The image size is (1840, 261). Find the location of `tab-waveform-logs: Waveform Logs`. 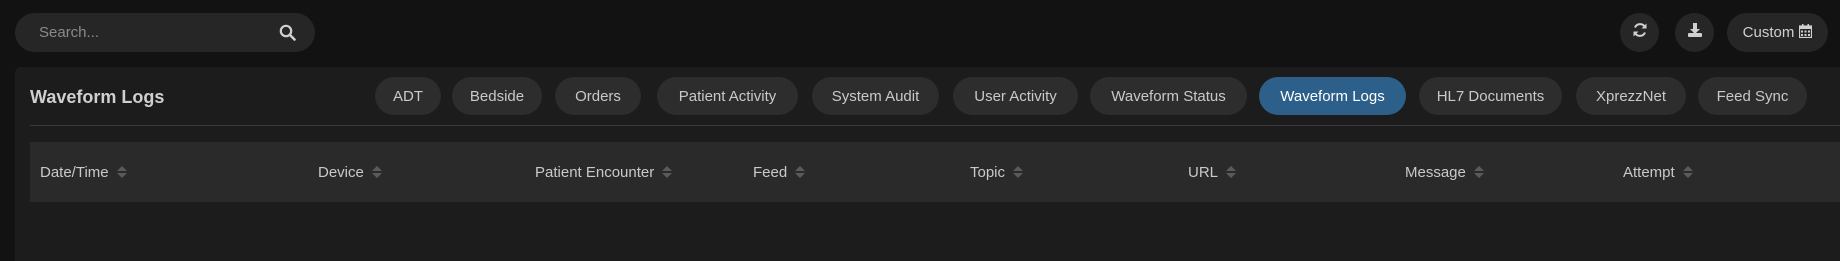

tab-waveform-logs: Waveform Logs is located at coordinates (1332, 96).